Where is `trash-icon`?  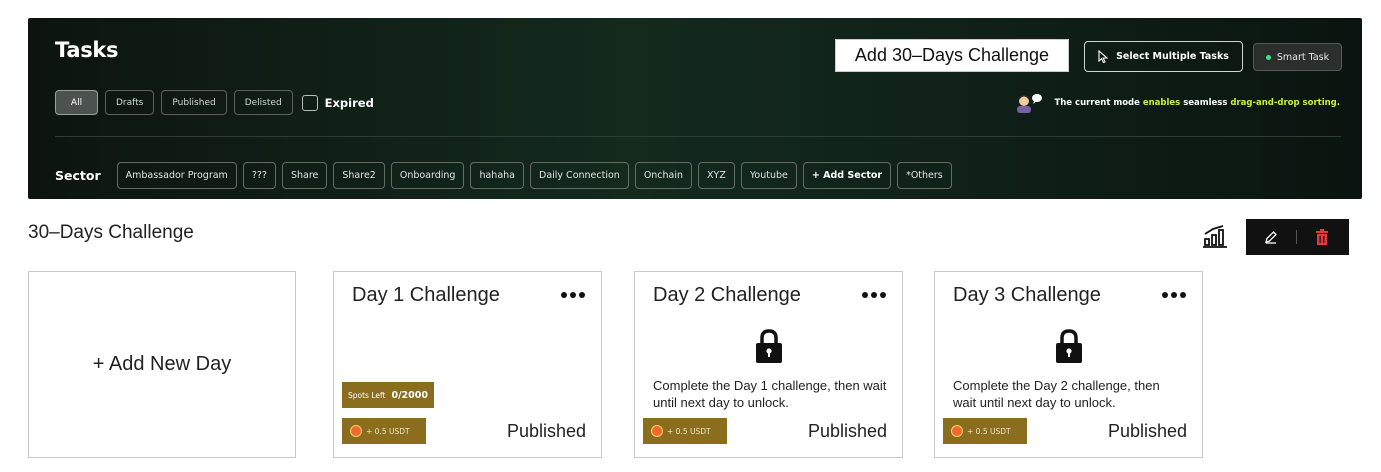 trash-icon is located at coordinates (1322, 237).